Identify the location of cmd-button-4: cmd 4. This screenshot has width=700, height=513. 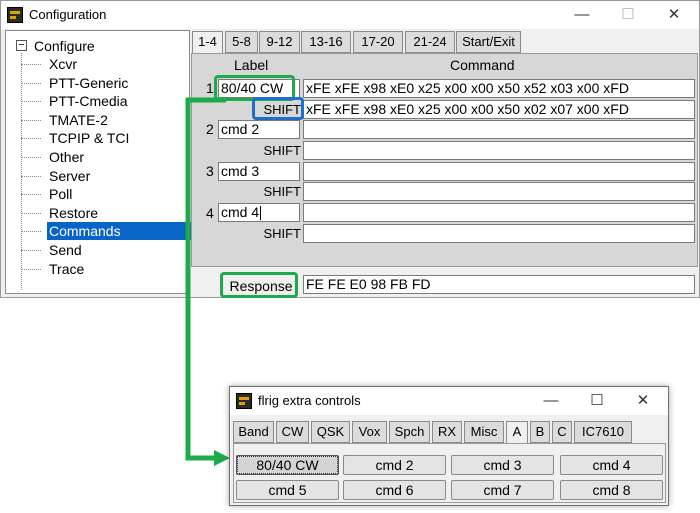
(611, 465).